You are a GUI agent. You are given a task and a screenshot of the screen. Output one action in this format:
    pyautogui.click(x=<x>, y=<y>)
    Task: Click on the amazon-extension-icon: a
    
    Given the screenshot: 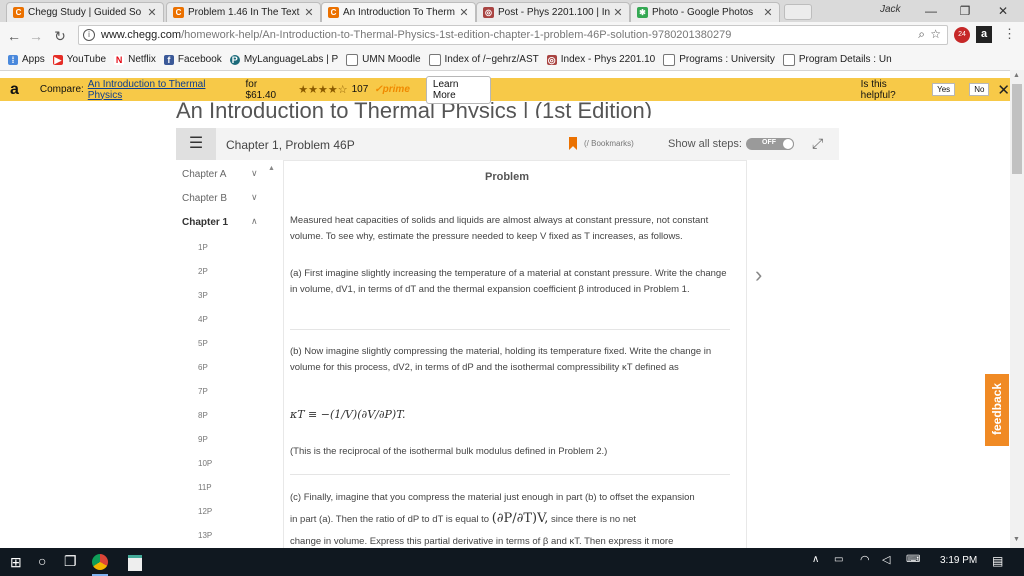 What is the action you would take?
    pyautogui.click(x=984, y=34)
    